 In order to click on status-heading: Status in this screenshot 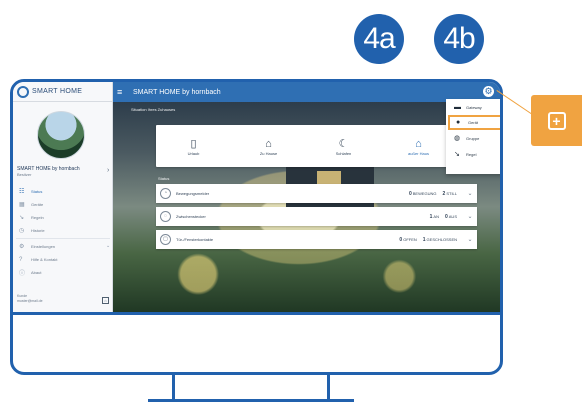, I will do `click(164, 178)`.